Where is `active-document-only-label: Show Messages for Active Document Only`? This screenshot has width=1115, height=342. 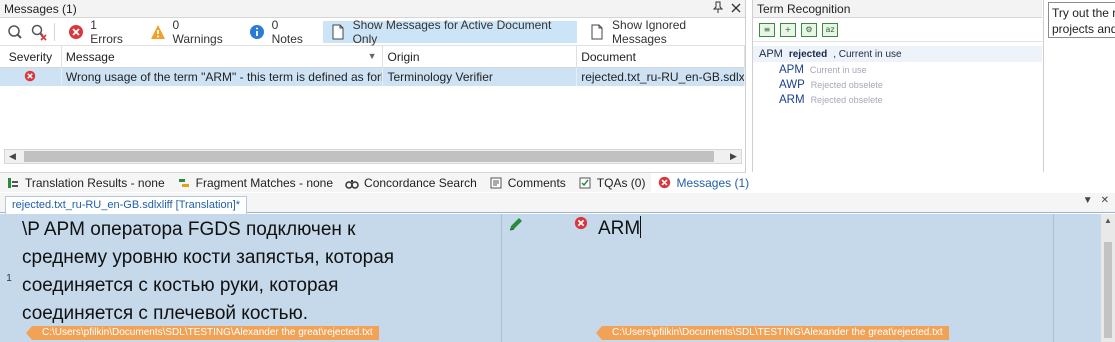
active-document-only-label: Show Messages for Active Document Only is located at coordinates (452, 31).